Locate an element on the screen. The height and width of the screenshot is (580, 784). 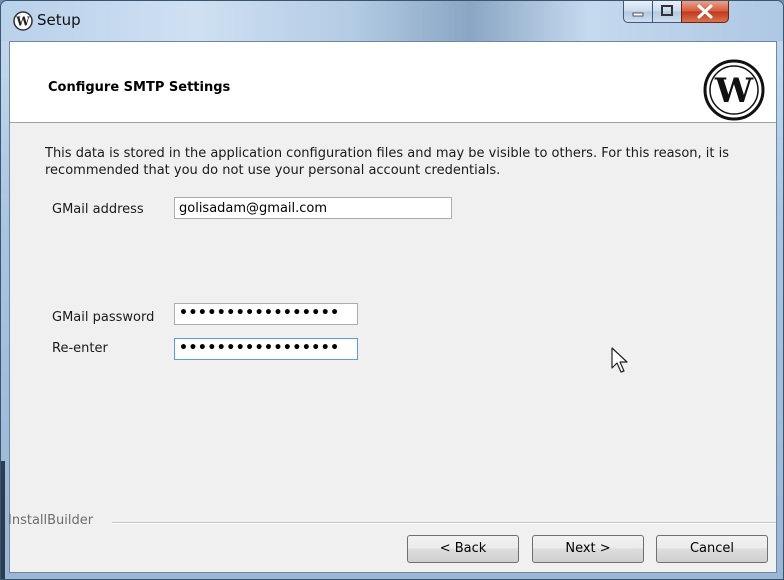
title-bar: W Setup is located at coordinates (392, 21).